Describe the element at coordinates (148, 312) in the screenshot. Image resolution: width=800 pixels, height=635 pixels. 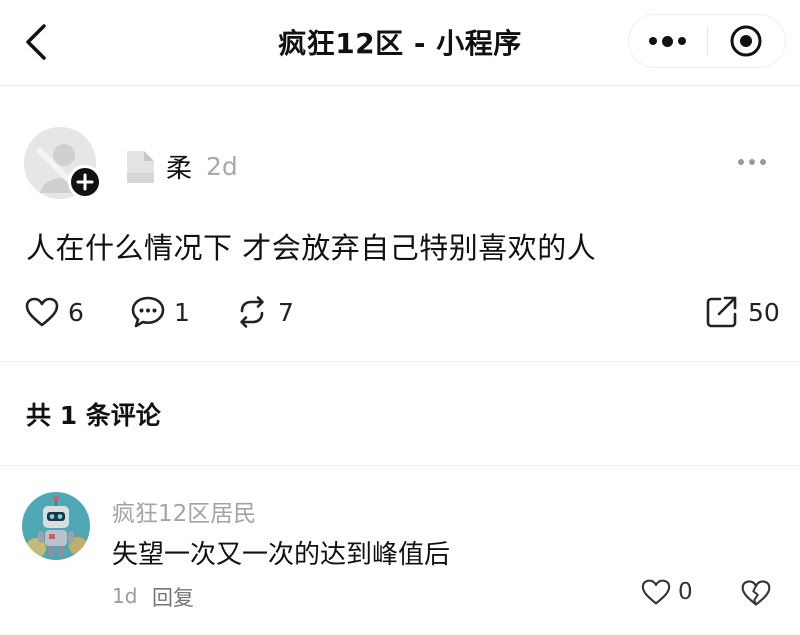
I see `comment-icon` at that location.